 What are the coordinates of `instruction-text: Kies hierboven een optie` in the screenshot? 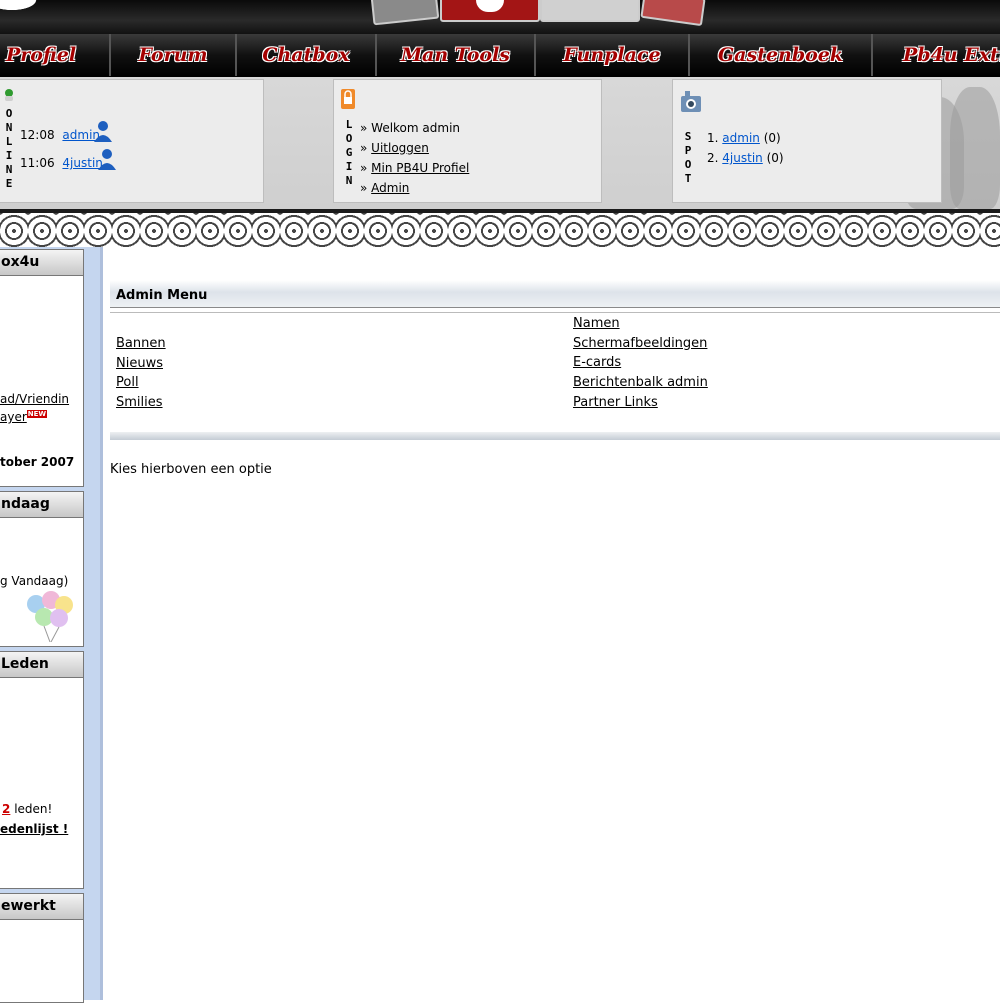 It's located at (191, 469).